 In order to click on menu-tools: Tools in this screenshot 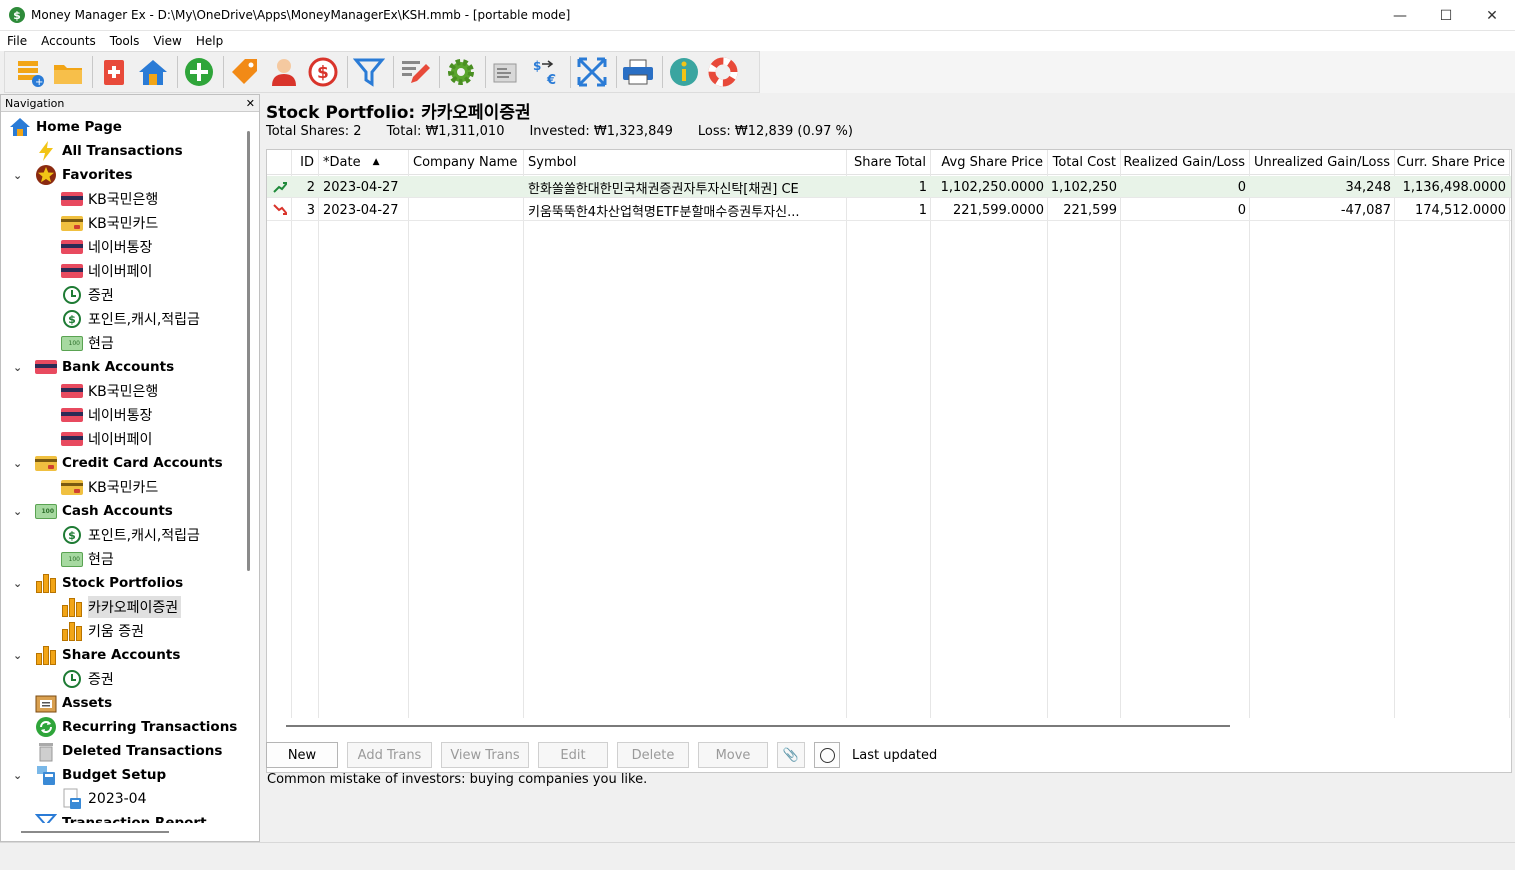, I will do `click(125, 41)`.